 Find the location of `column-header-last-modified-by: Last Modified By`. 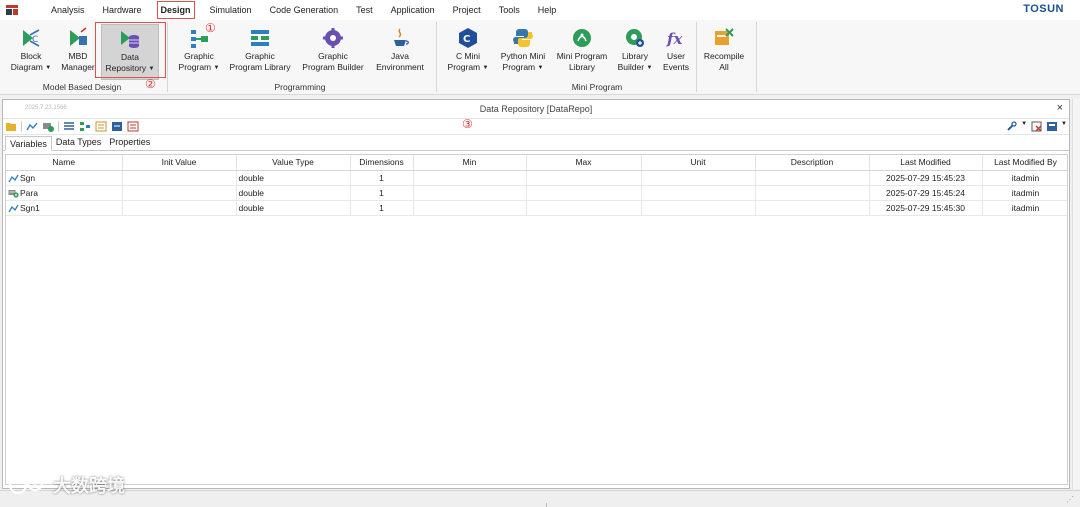

column-header-last-modified-by: Last Modified By is located at coordinates (1024, 163).